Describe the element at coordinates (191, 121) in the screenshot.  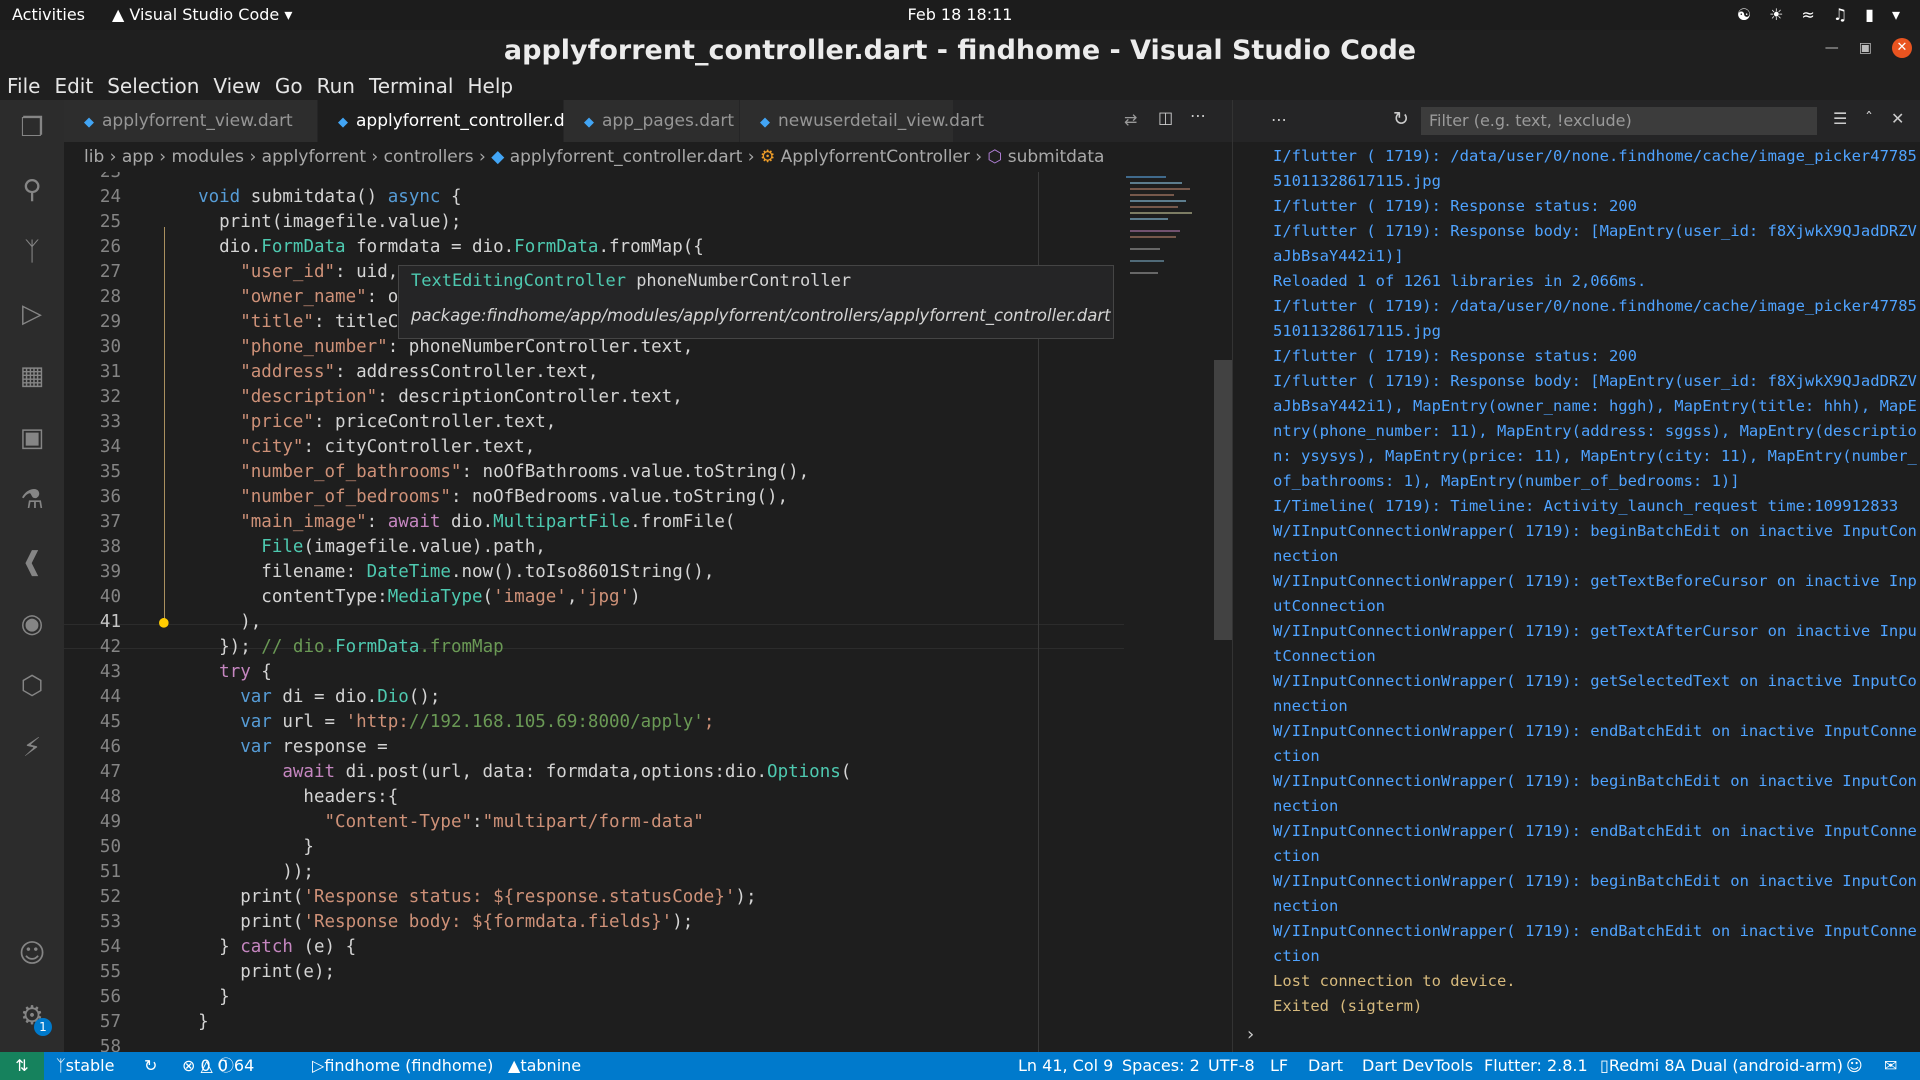
I see `tab-applyforrent-view: ◆ applyforrent_view.dart` at that location.